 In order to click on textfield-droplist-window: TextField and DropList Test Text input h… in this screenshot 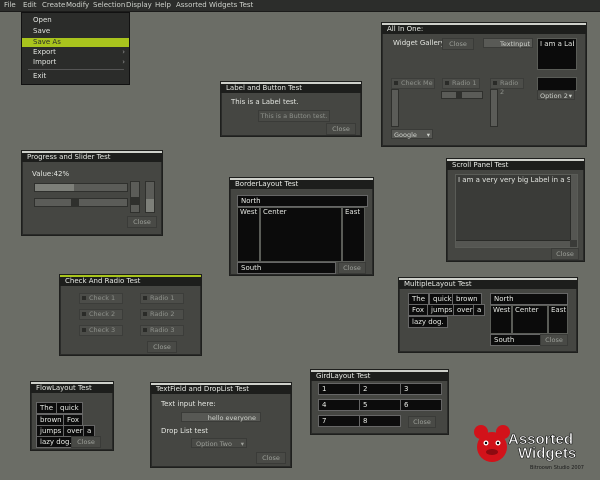, I will do `click(221, 425)`.